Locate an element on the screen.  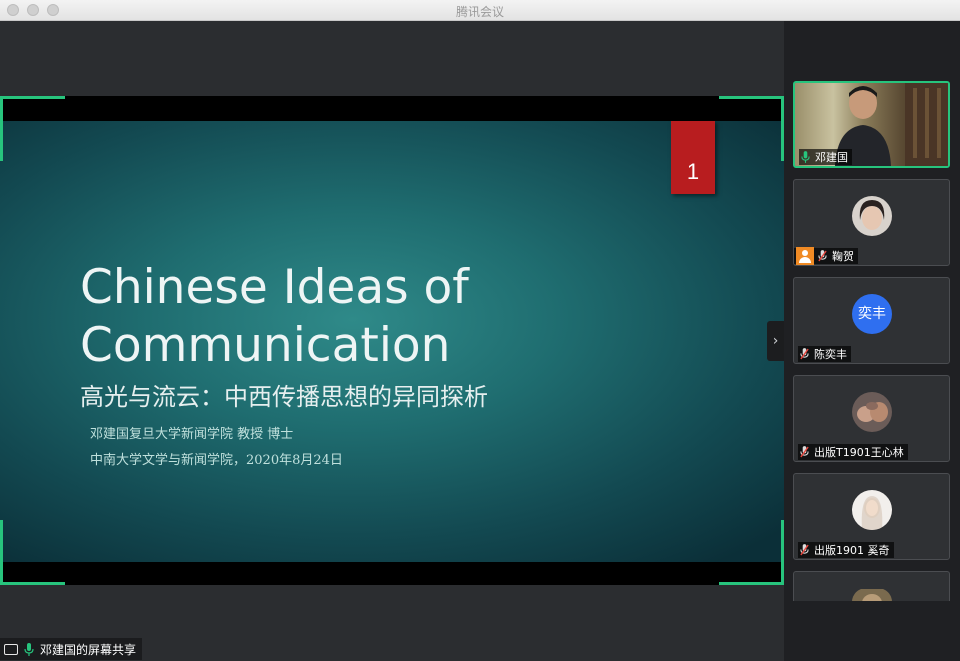
share-frame-corner-tl is located at coordinates (32, 128).